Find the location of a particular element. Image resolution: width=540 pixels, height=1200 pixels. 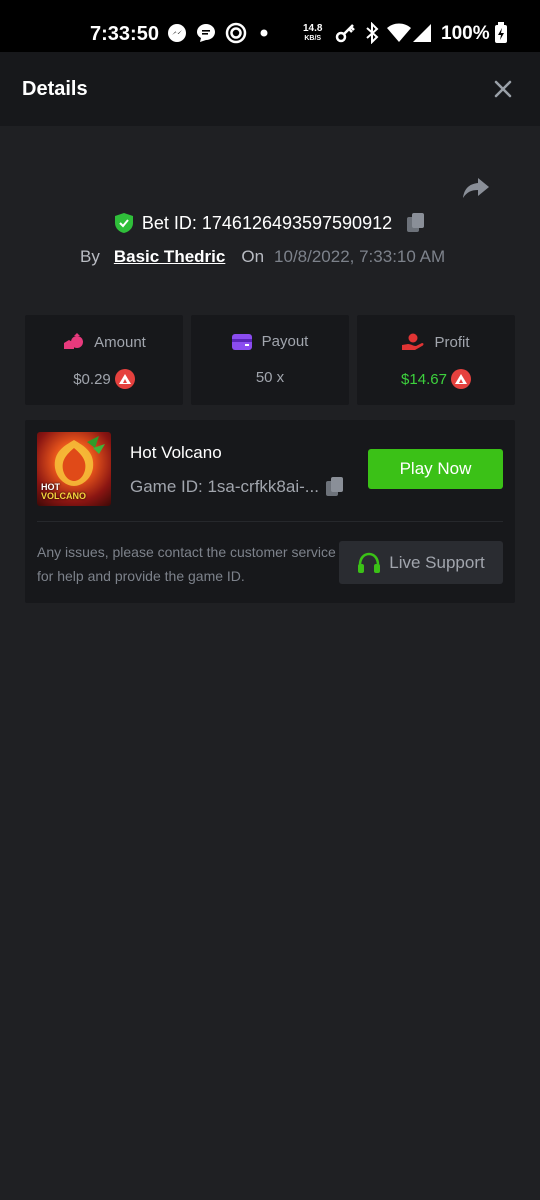

by-label: By is located at coordinates (90, 256).